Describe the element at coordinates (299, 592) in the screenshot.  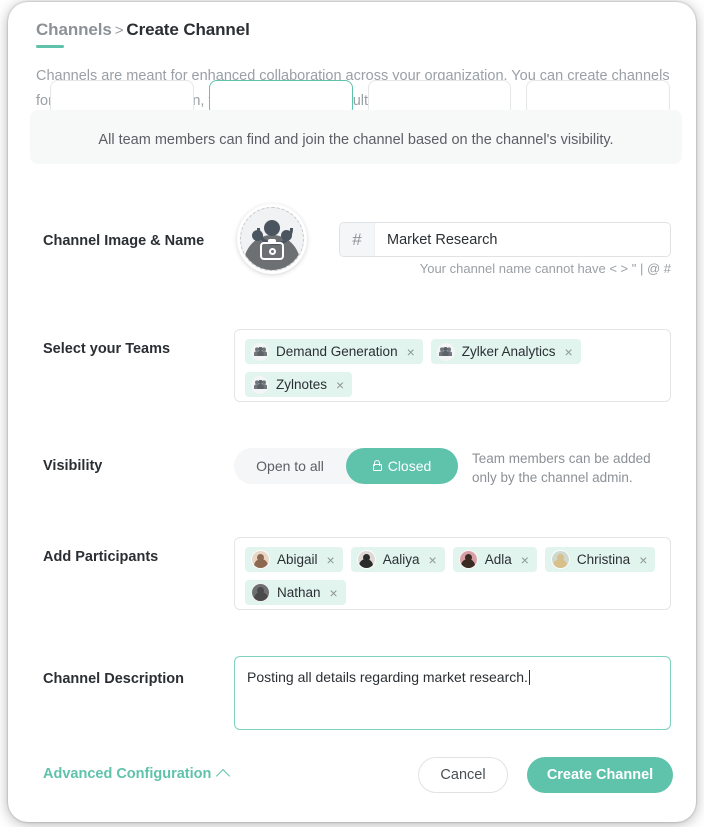
I see `participant-chip-label: Nathan` at that location.